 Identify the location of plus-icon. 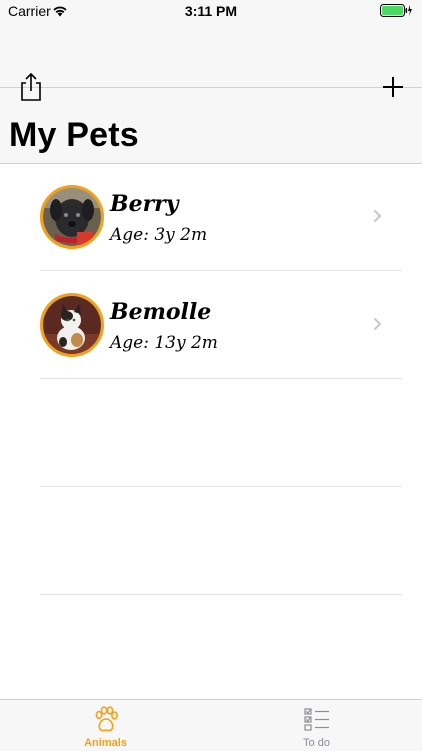
(393, 87).